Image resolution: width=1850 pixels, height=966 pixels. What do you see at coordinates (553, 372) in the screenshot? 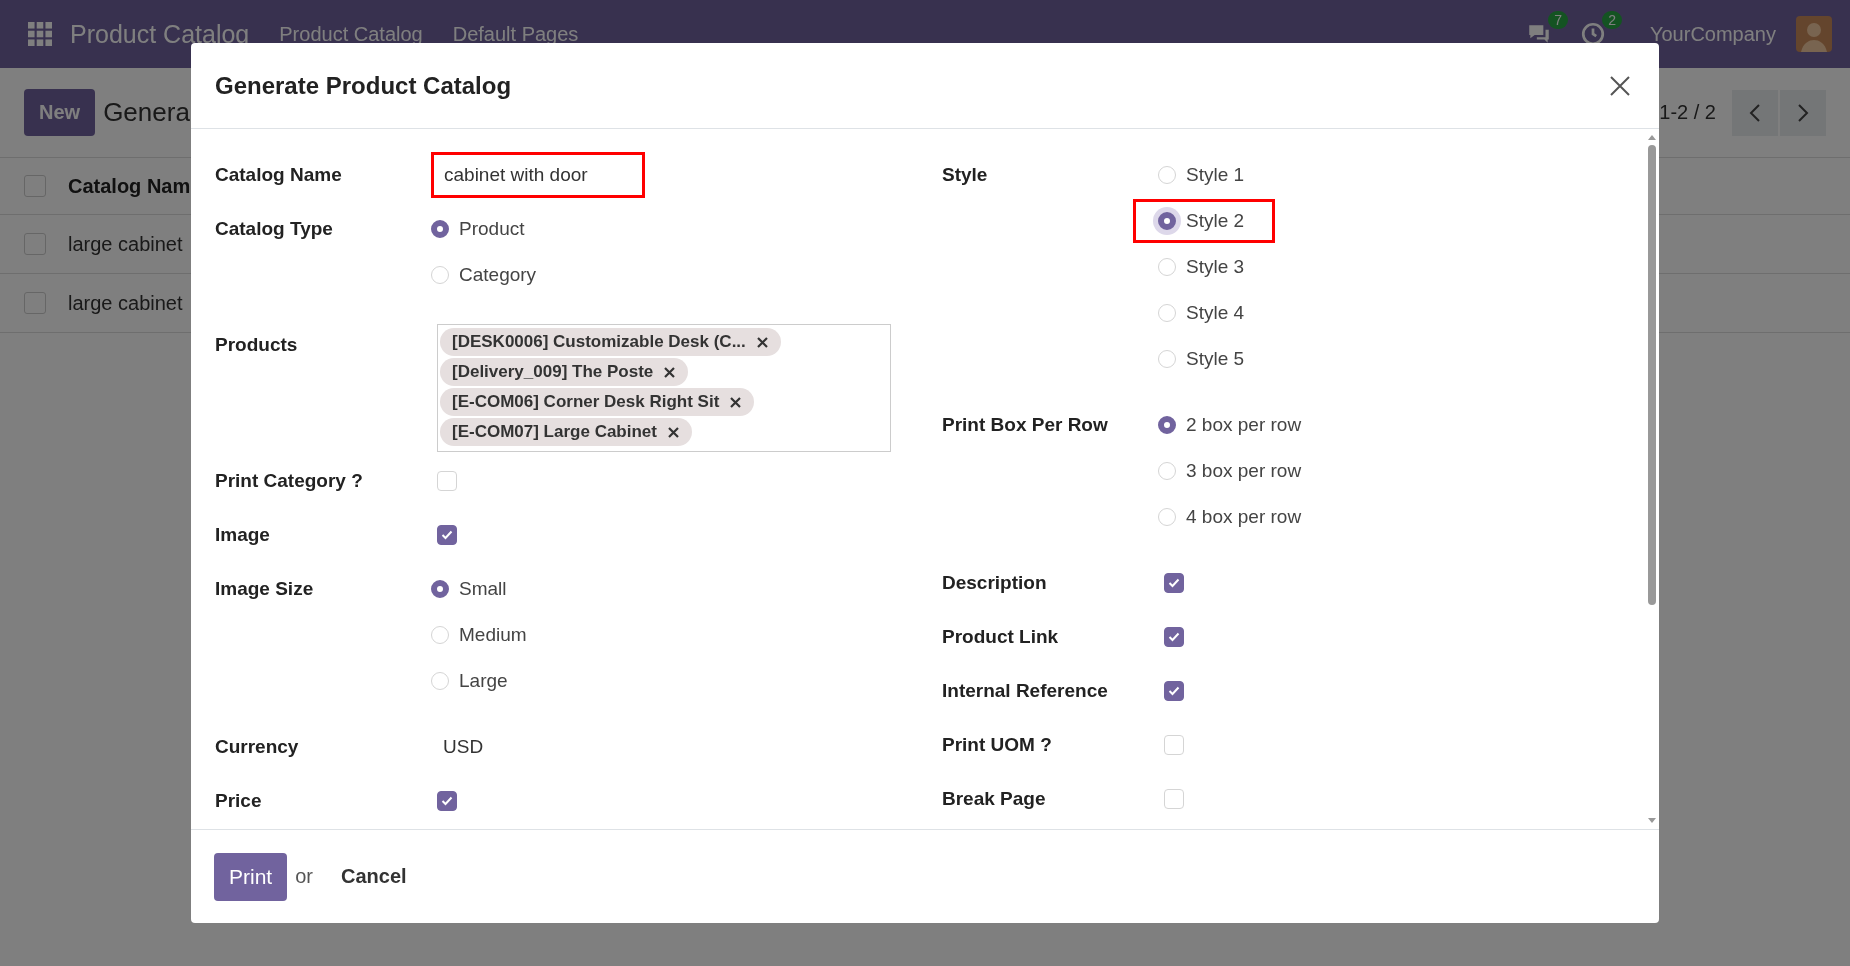
I see `tag-label: [Delivery_009] The Poste` at bounding box center [553, 372].